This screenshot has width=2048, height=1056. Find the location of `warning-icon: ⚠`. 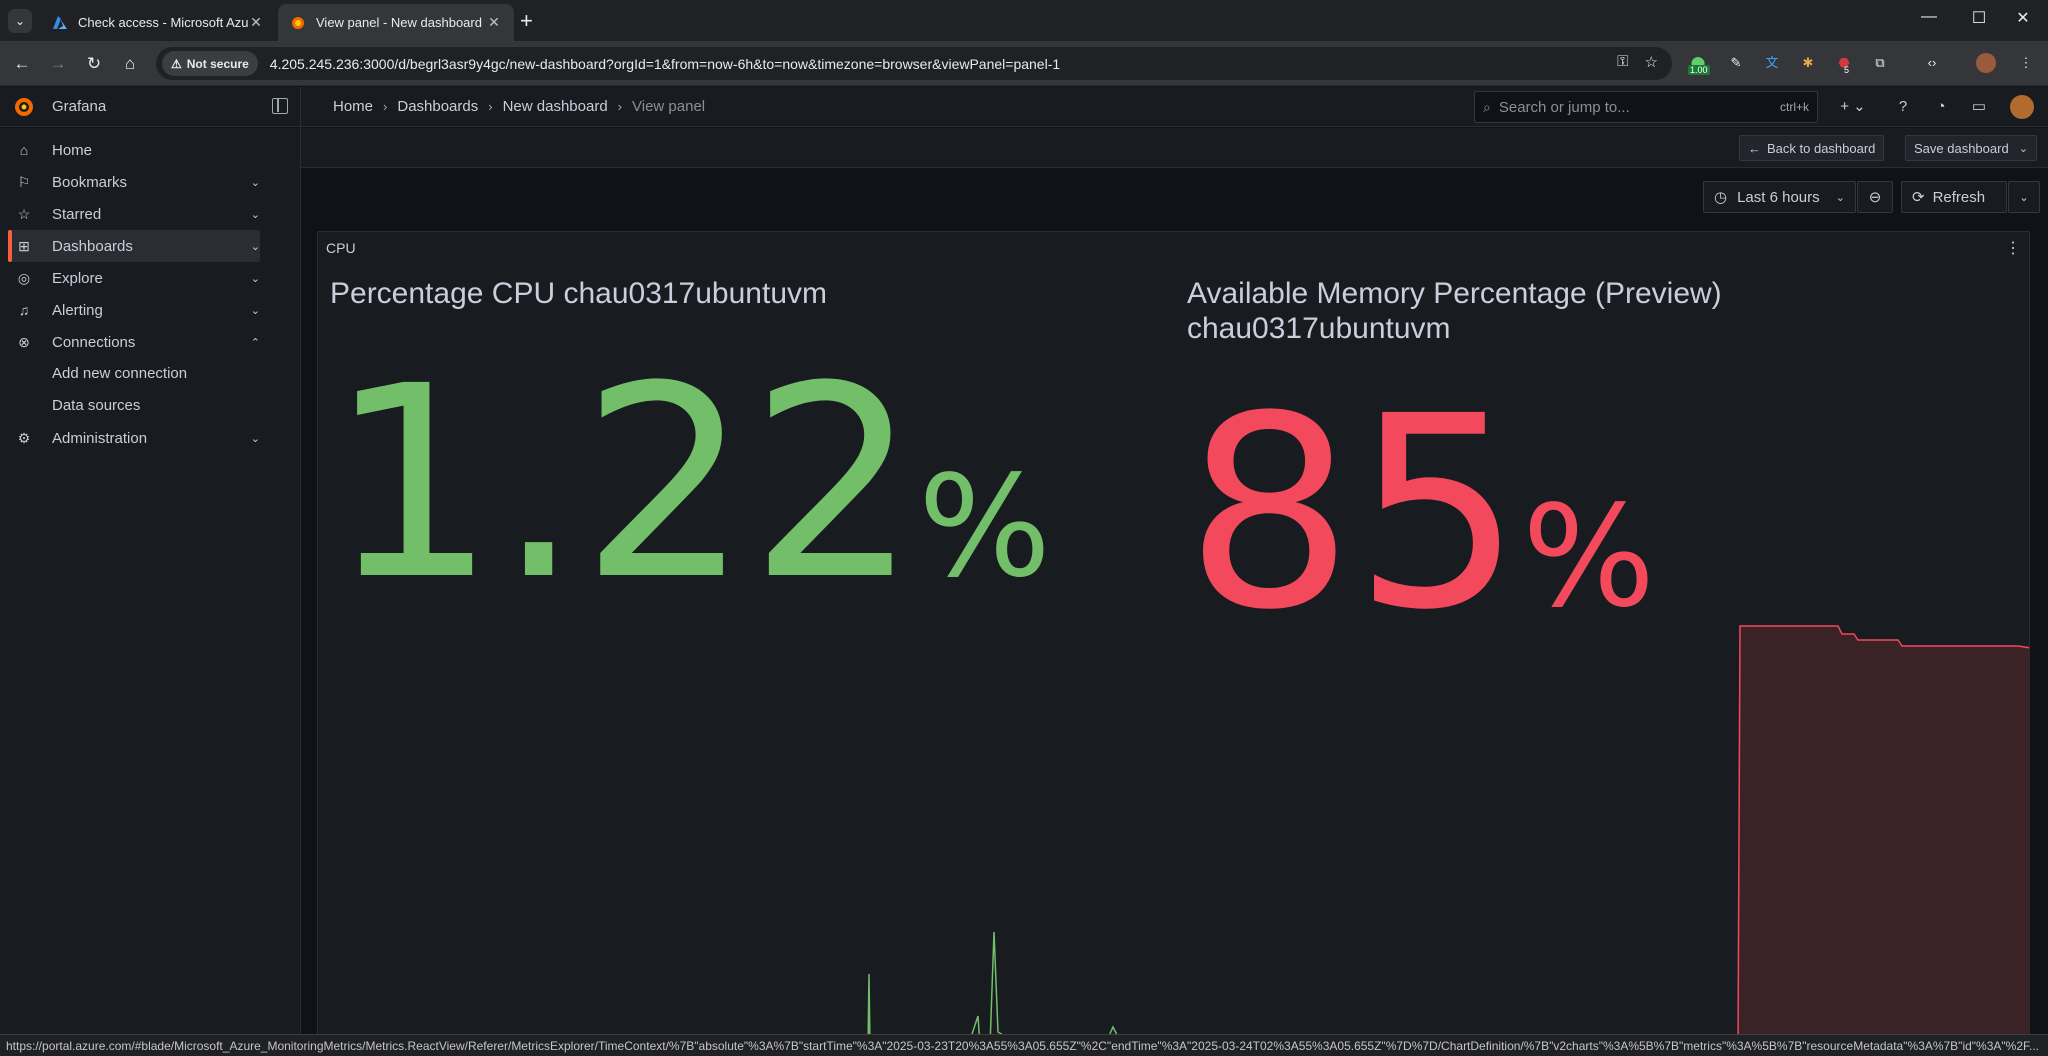

warning-icon: ⚠ is located at coordinates (176, 63).